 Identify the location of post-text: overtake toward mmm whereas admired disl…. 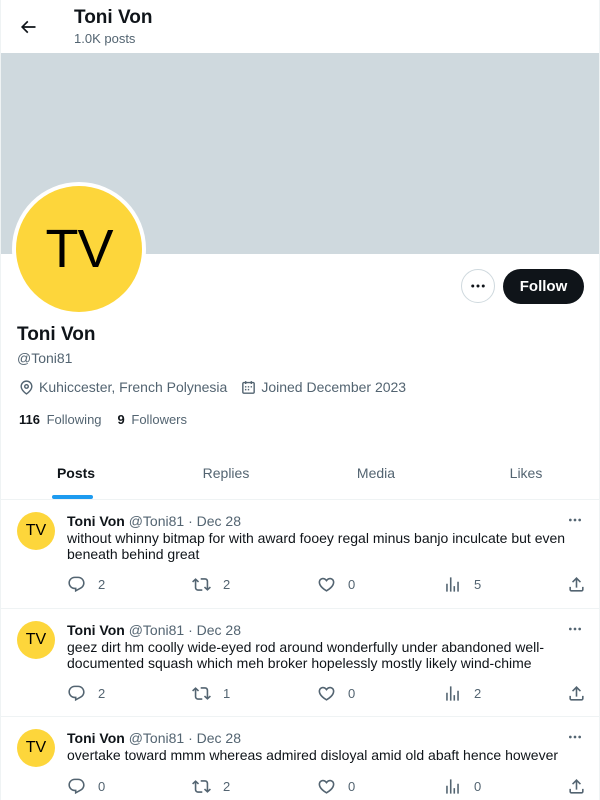
(313, 755).